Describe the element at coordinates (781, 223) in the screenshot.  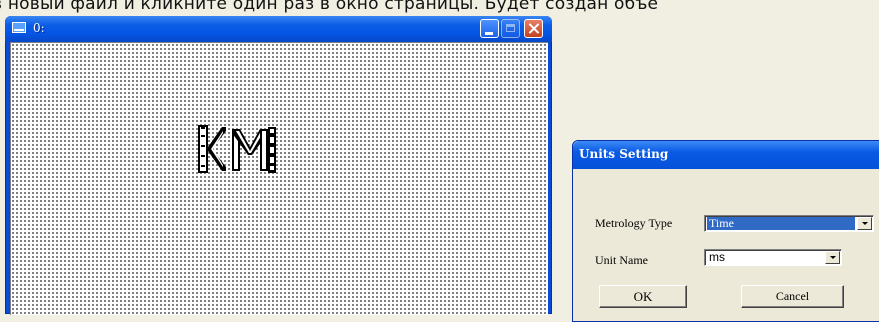
I see `metrology-type-value: Time` at that location.